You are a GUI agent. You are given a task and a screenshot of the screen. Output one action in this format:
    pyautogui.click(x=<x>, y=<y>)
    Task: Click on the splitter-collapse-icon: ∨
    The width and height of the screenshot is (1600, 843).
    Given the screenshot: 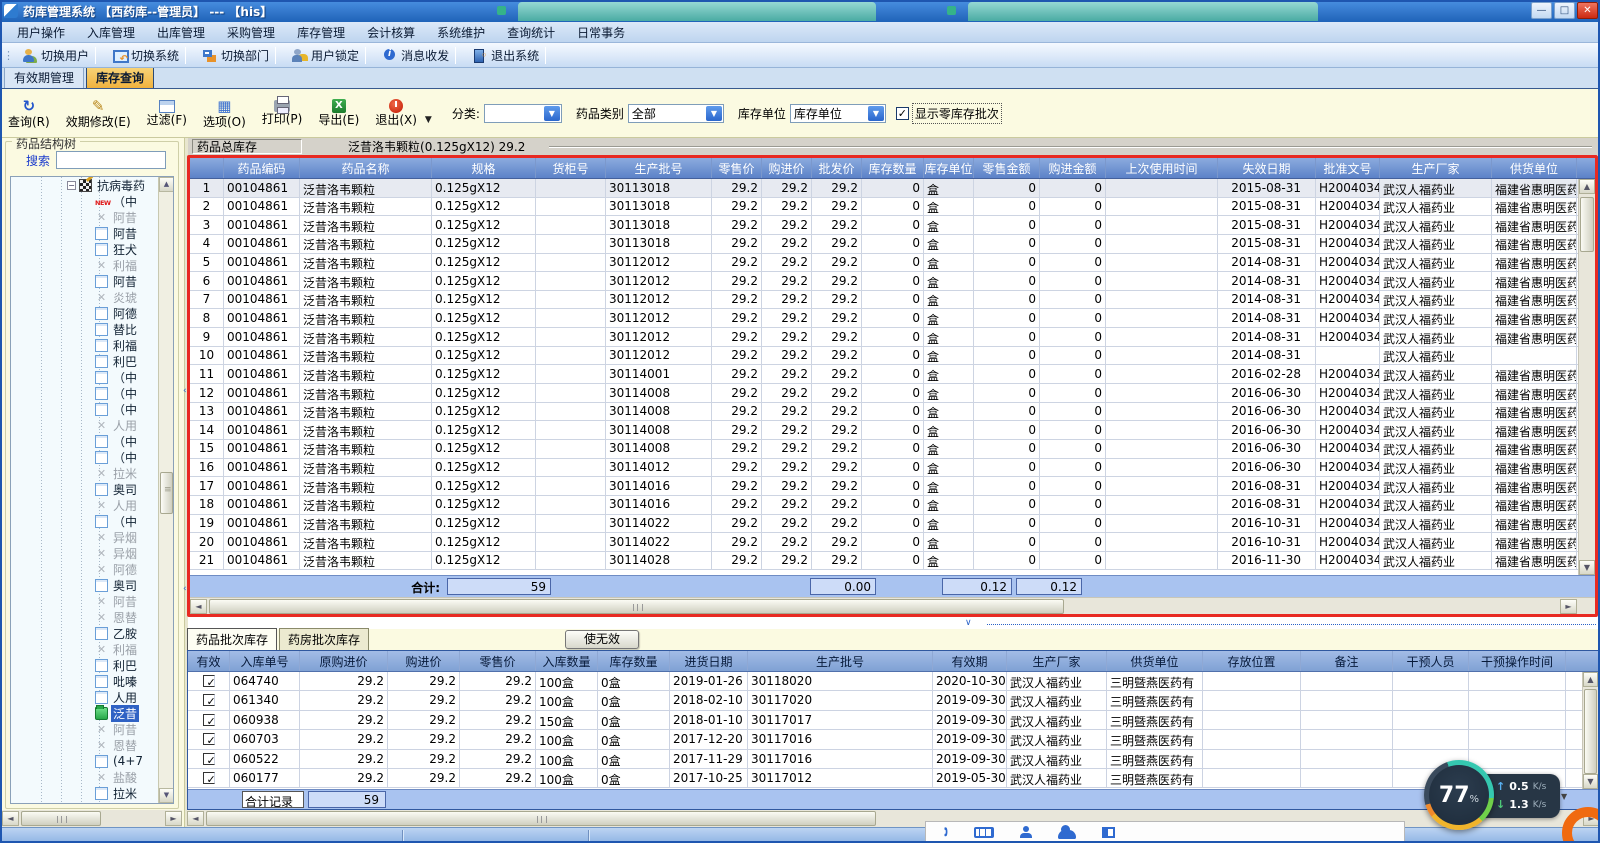 What is the action you would take?
    pyautogui.click(x=968, y=623)
    